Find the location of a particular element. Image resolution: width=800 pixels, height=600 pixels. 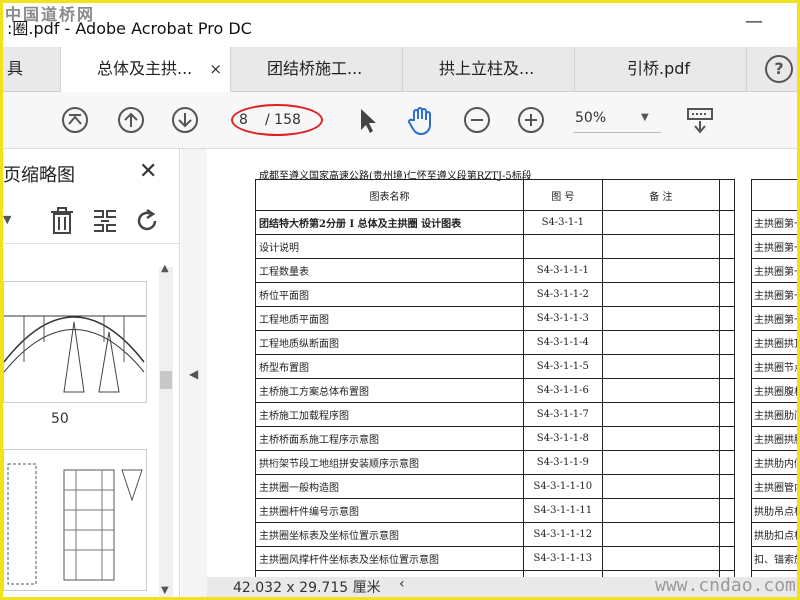

table-row: 主拱圈风撑杆件坐标表及坐标位置示意图 S4-3-1-1-13 is located at coordinates (495, 558).